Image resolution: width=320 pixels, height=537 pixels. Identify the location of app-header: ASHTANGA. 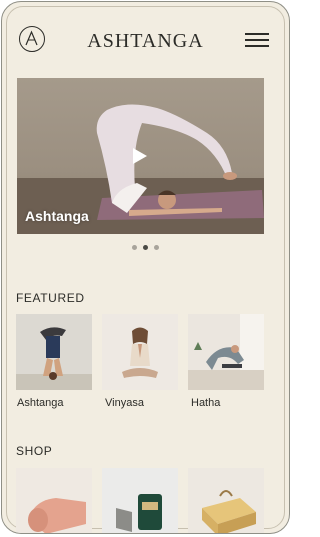
(145, 39).